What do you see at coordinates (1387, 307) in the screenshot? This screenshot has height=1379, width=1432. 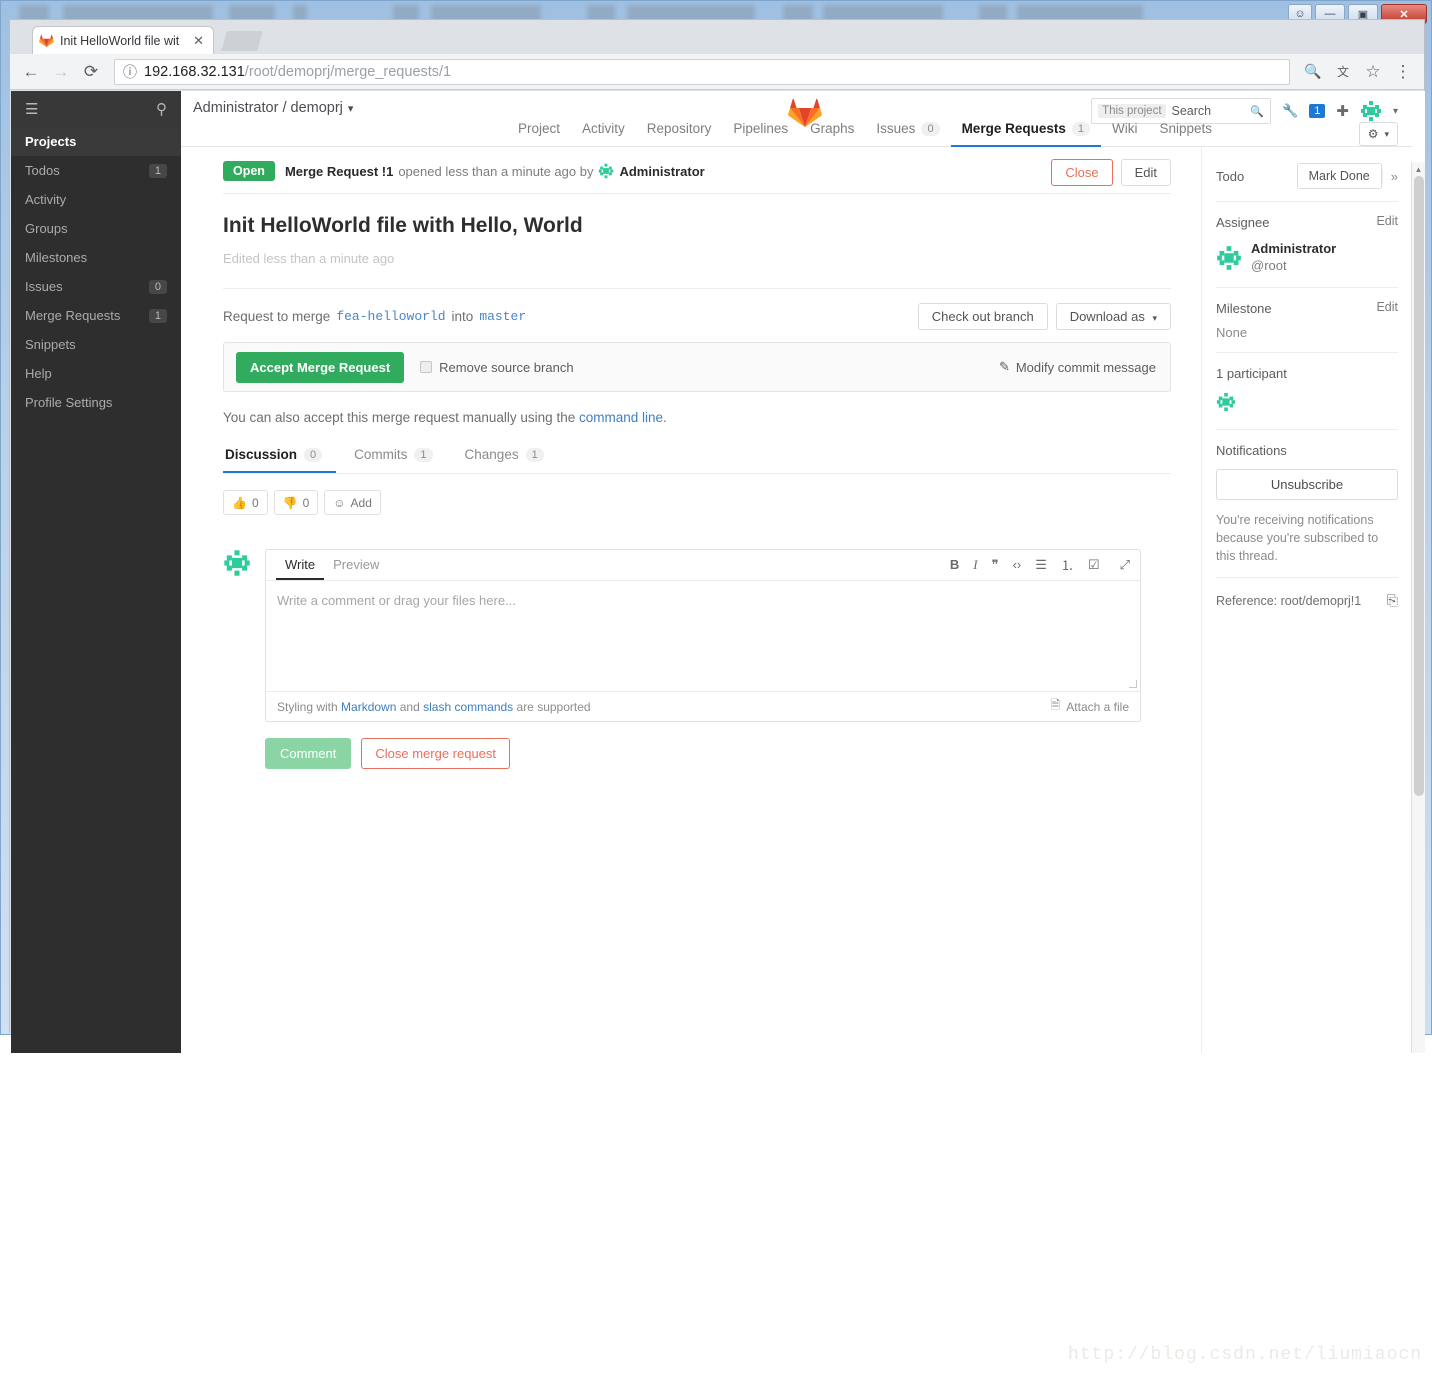 I see `milestone-edit-link: Edit` at bounding box center [1387, 307].